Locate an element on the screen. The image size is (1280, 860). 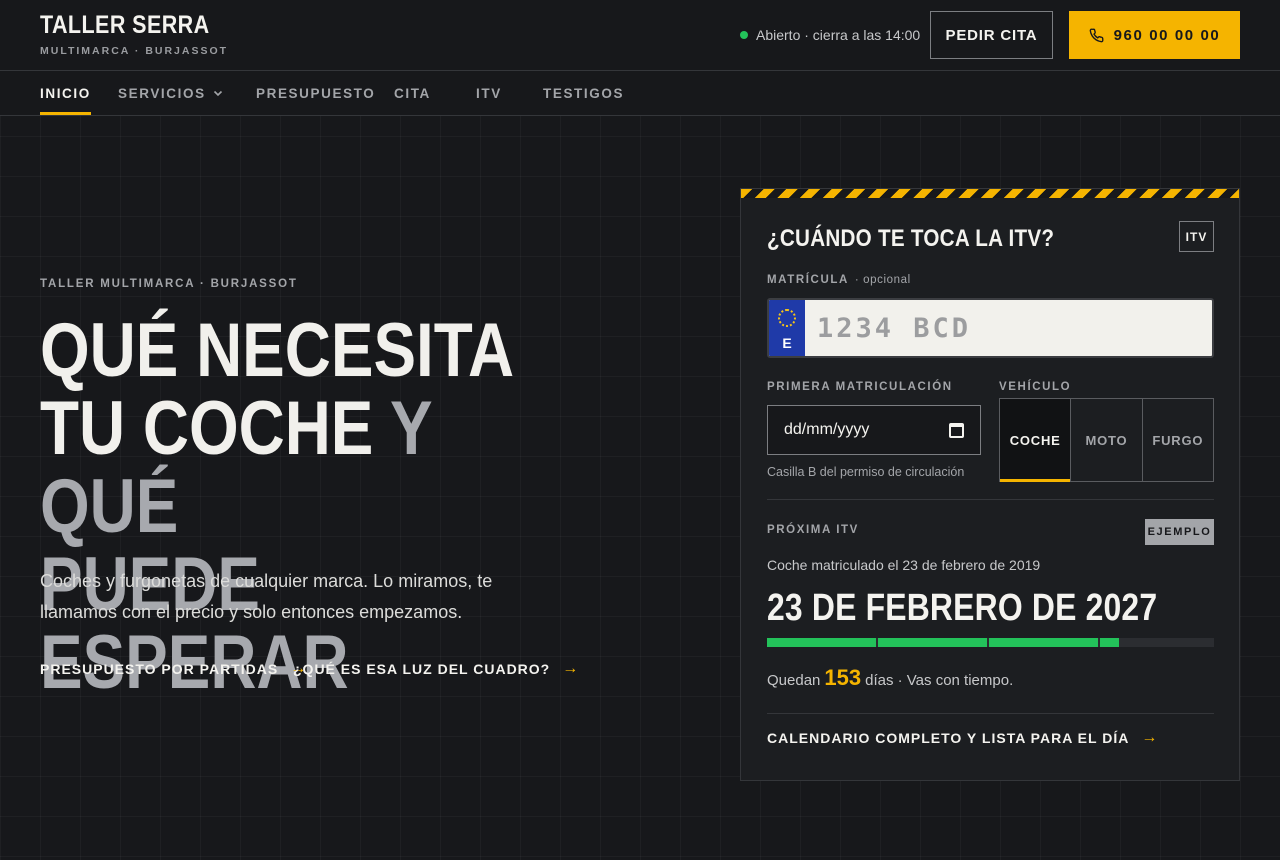
hero-title-line1: QUÉ NECESITA is located at coordinates (277, 350).